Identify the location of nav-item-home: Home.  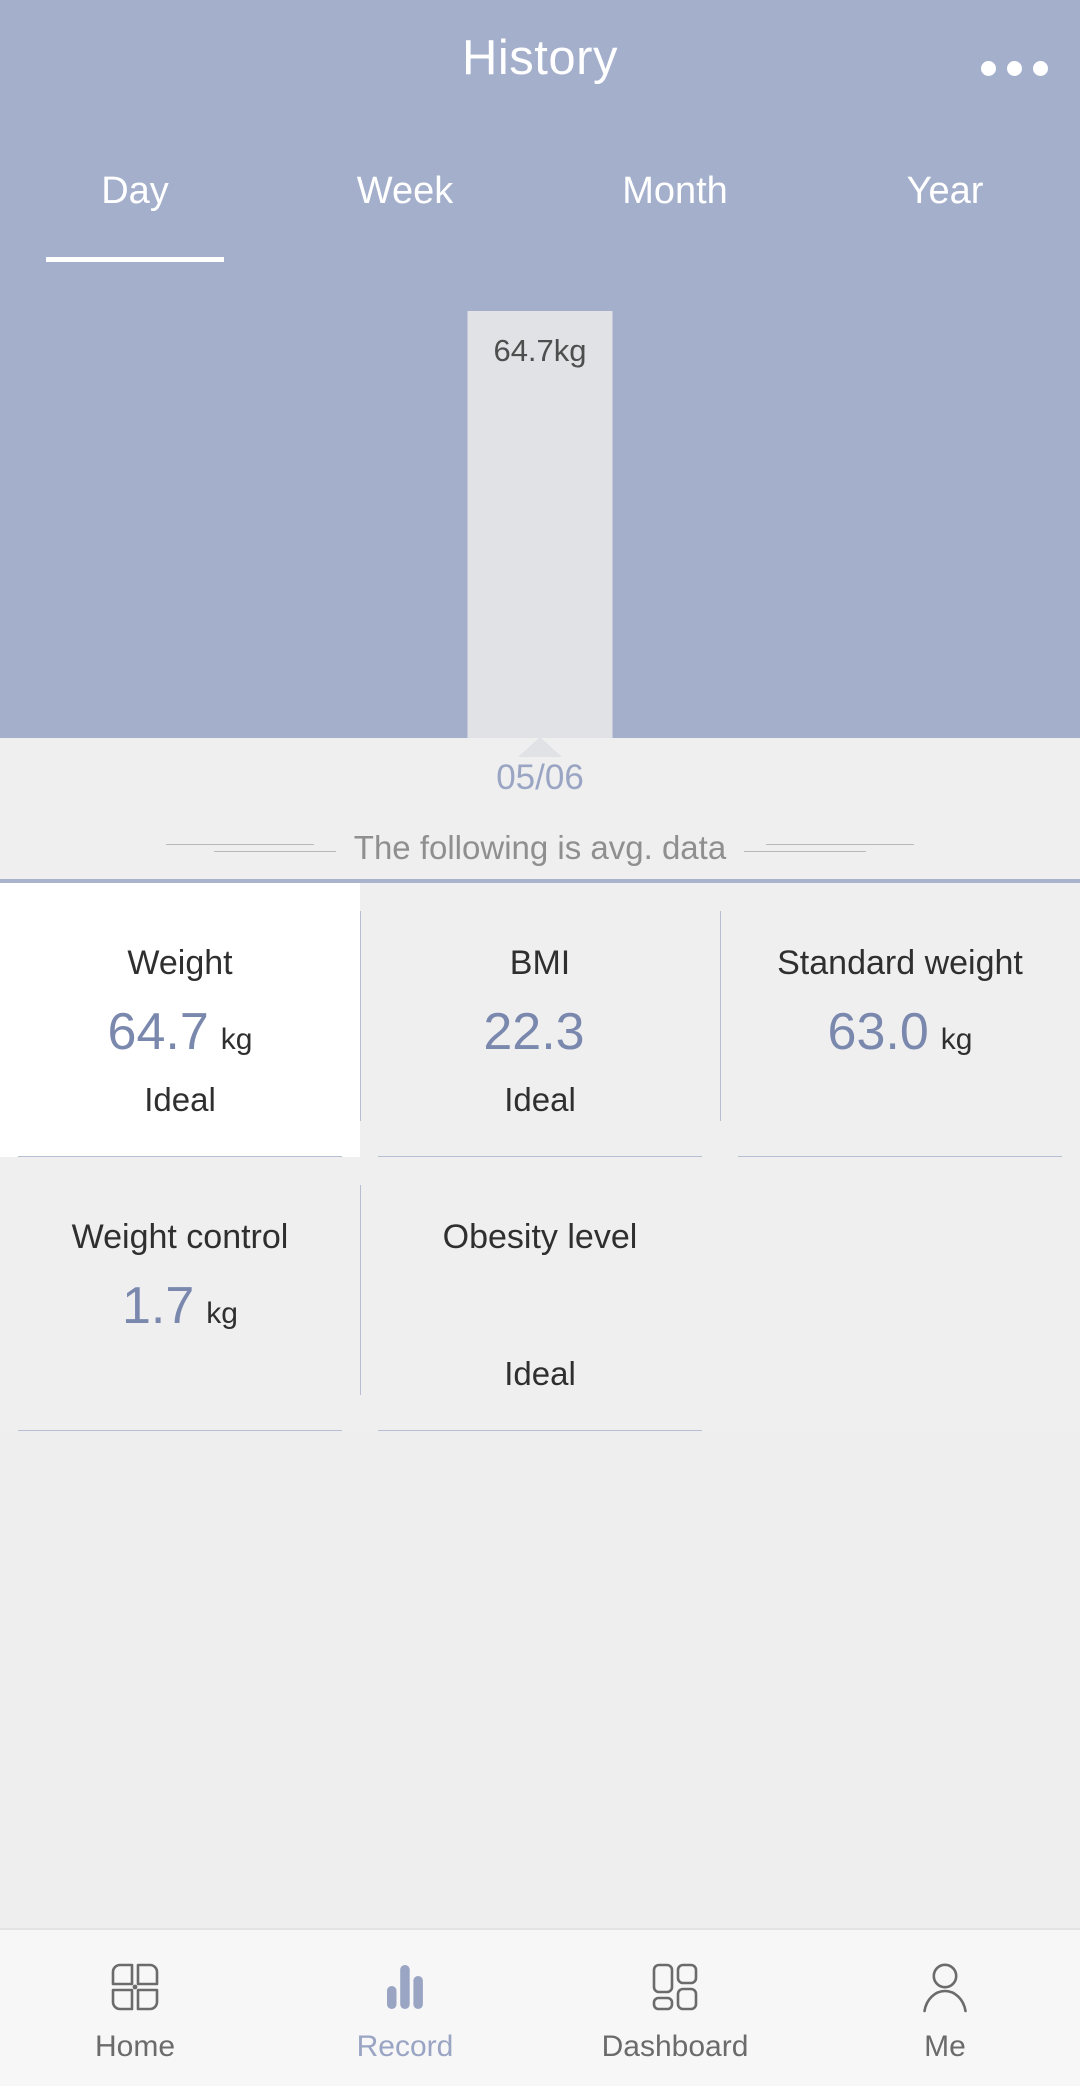
(135, 2008).